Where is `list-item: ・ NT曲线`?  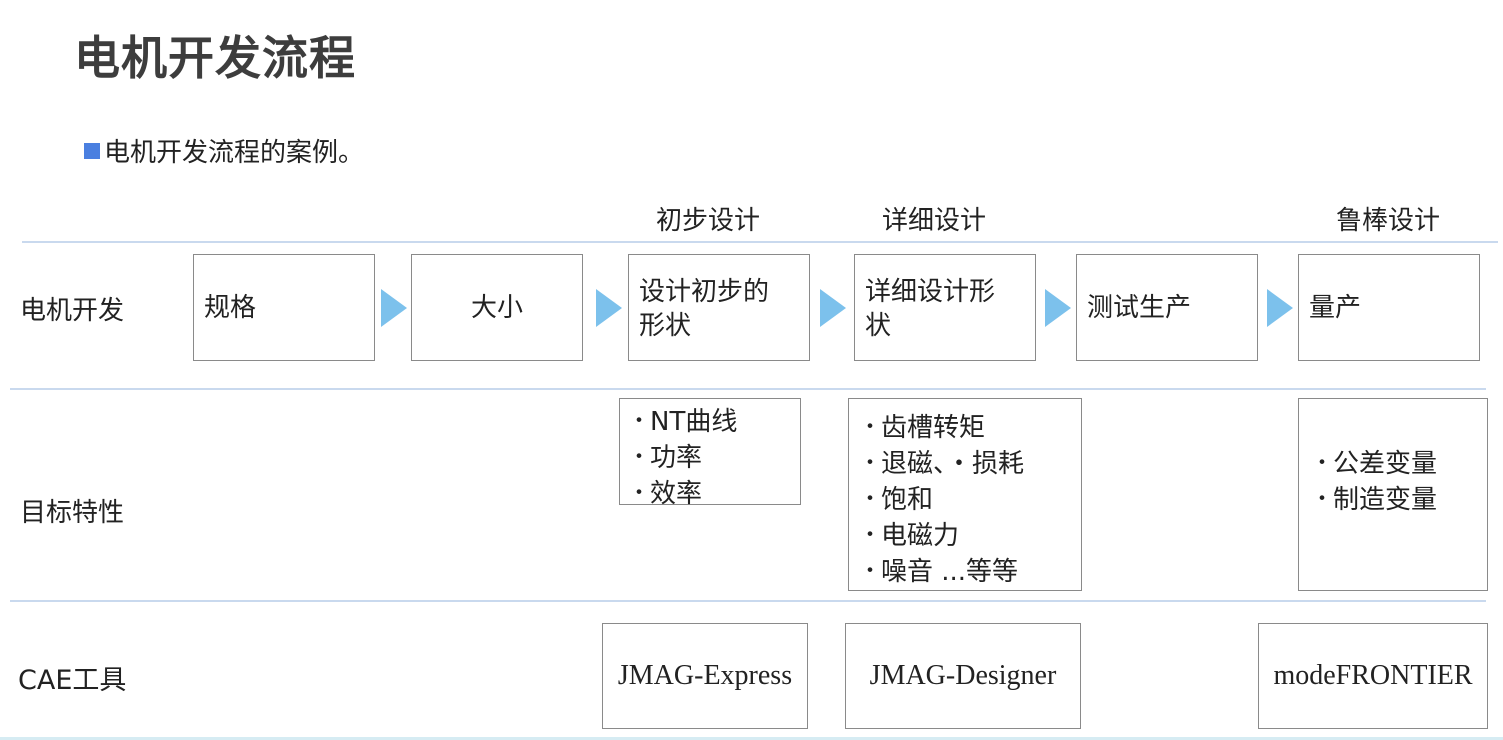 list-item: ・ NT曲线 is located at coordinates (683, 421).